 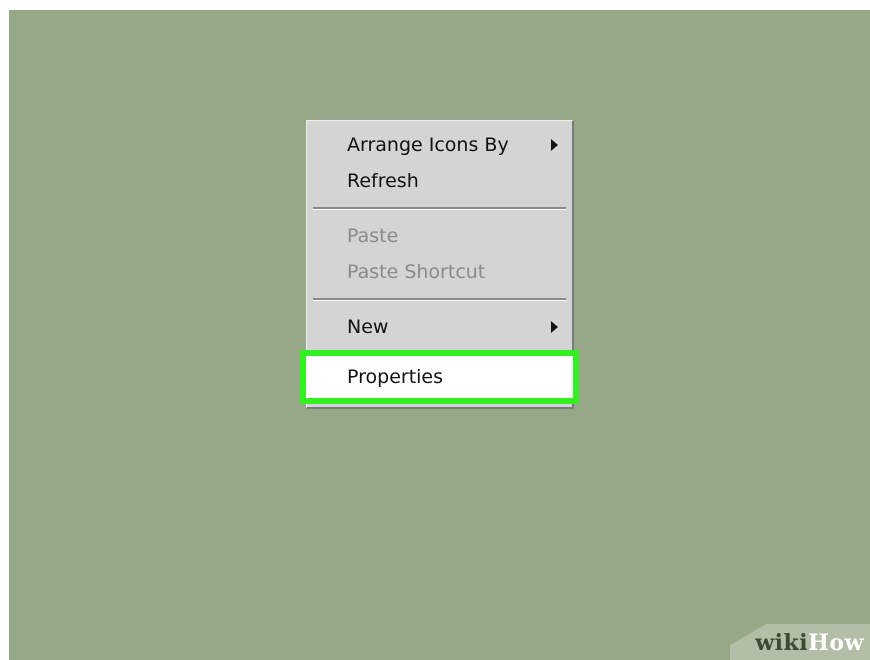 I want to click on menu-item-label: Paste, so click(x=373, y=236).